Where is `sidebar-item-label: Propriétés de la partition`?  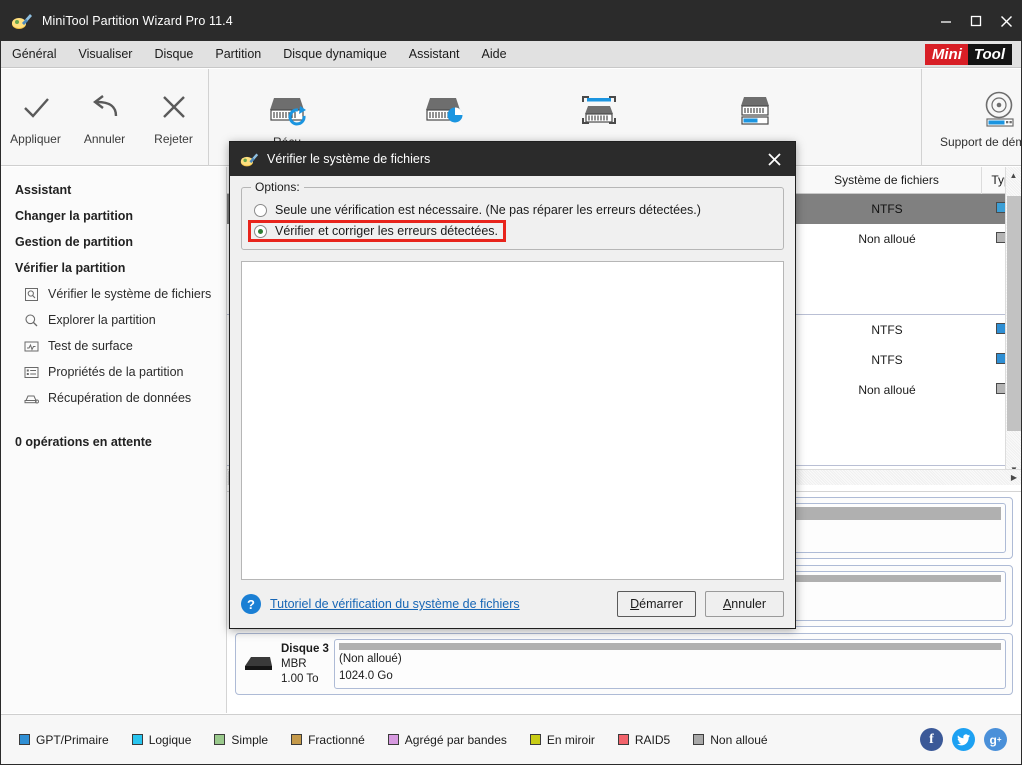
sidebar-item-label: Propriétés de la partition is located at coordinates (116, 372).